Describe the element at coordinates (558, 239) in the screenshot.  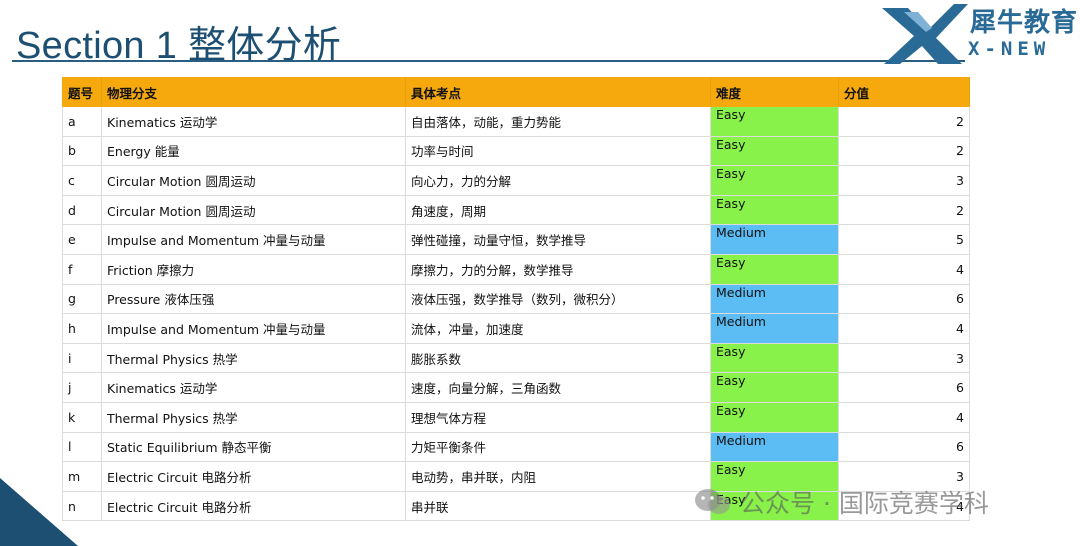
I see `cell-topic: 弹性碰撞，动量守恒，数学推导` at that location.